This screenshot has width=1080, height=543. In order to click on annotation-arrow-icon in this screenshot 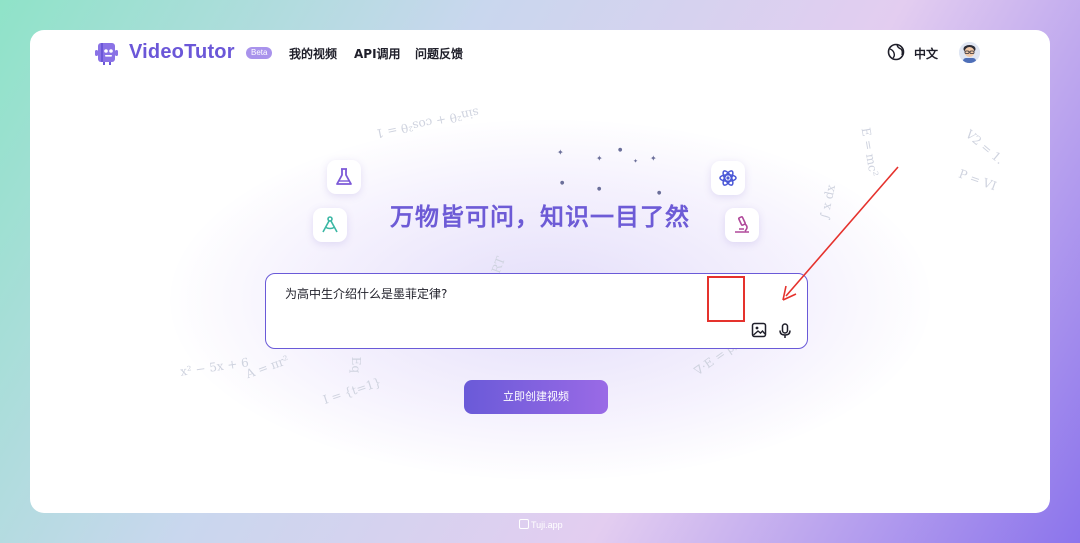, I will do `click(840, 233)`.